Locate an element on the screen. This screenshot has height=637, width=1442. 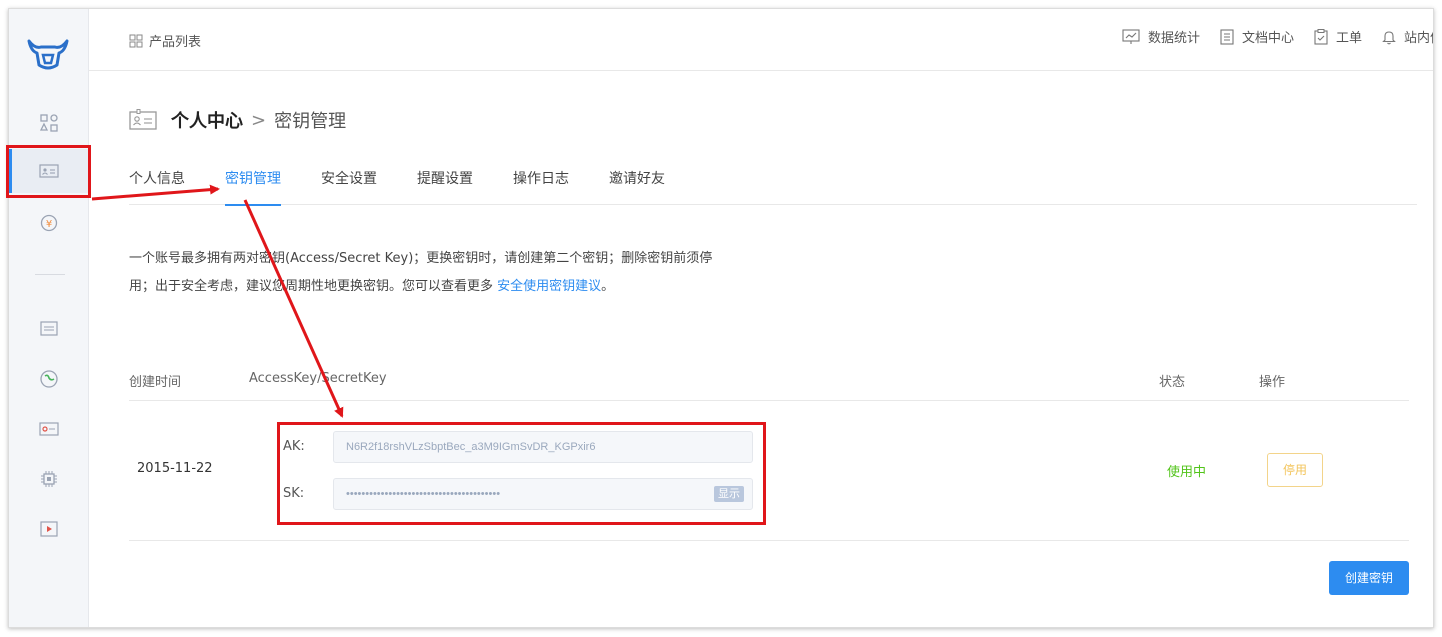
messages-label: 站内信 is located at coordinates (1418, 38).